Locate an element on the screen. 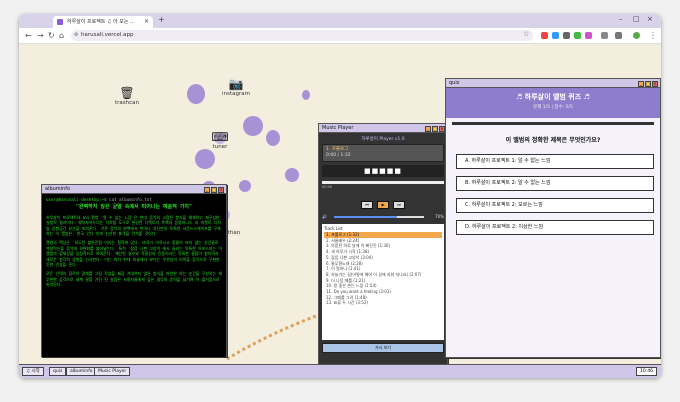 The width and height of the screenshot is (680, 402). track-item: 13. 표류 두 시간 (3:52) is located at coordinates (383, 303).